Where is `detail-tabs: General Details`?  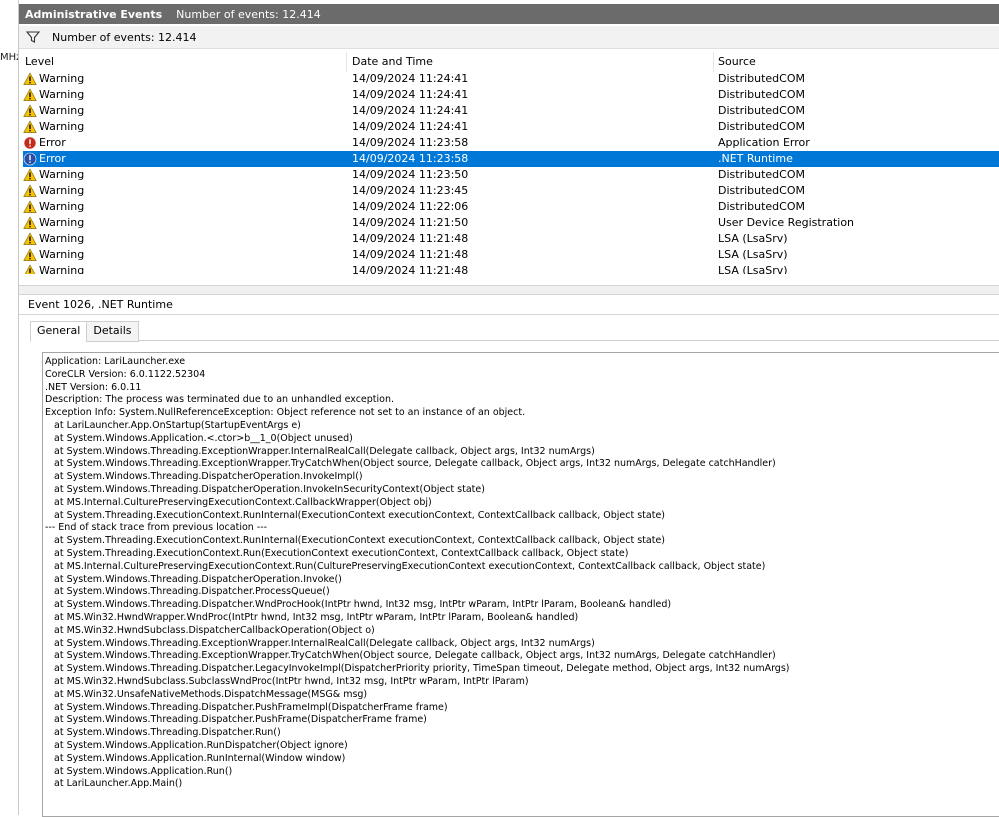
detail-tabs: General Details is located at coordinates (84, 331).